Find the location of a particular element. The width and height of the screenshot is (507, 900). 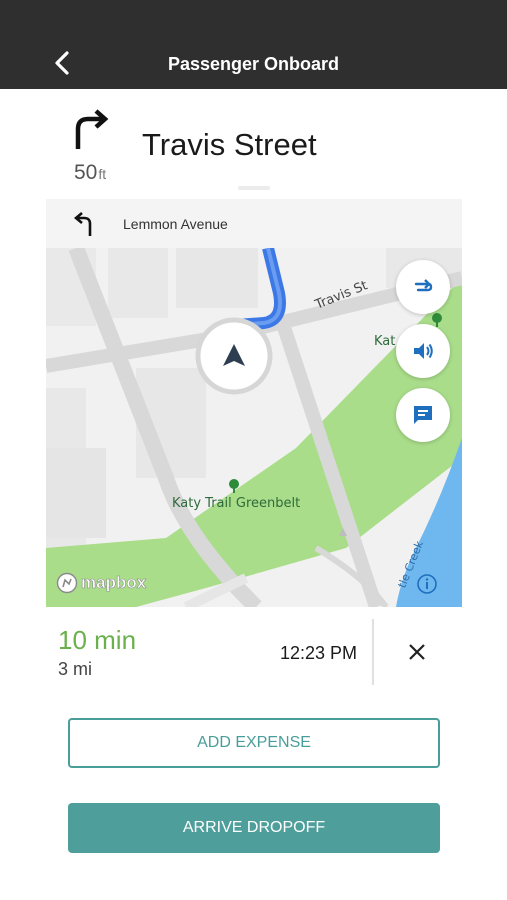

distance-unit: ft is located at coordinates (102, 174).